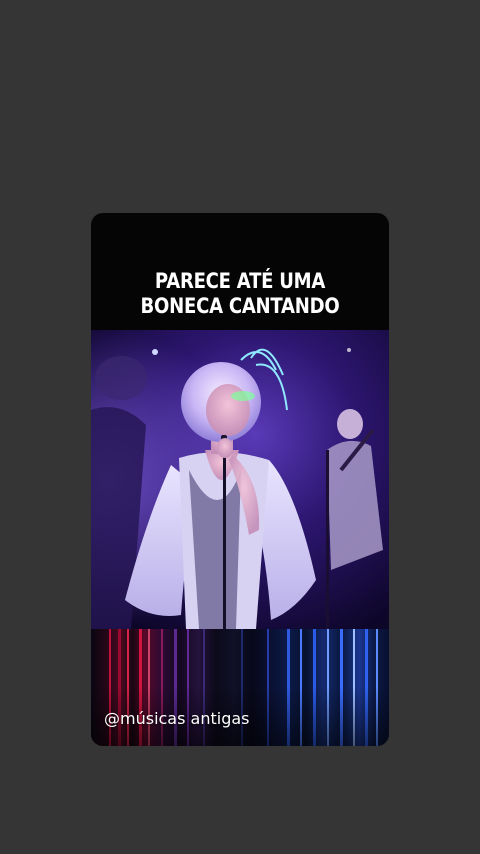  I want to click on caption-text: PARECE ATÉ UMA BONECA CANTANDO, so click(240, 294).